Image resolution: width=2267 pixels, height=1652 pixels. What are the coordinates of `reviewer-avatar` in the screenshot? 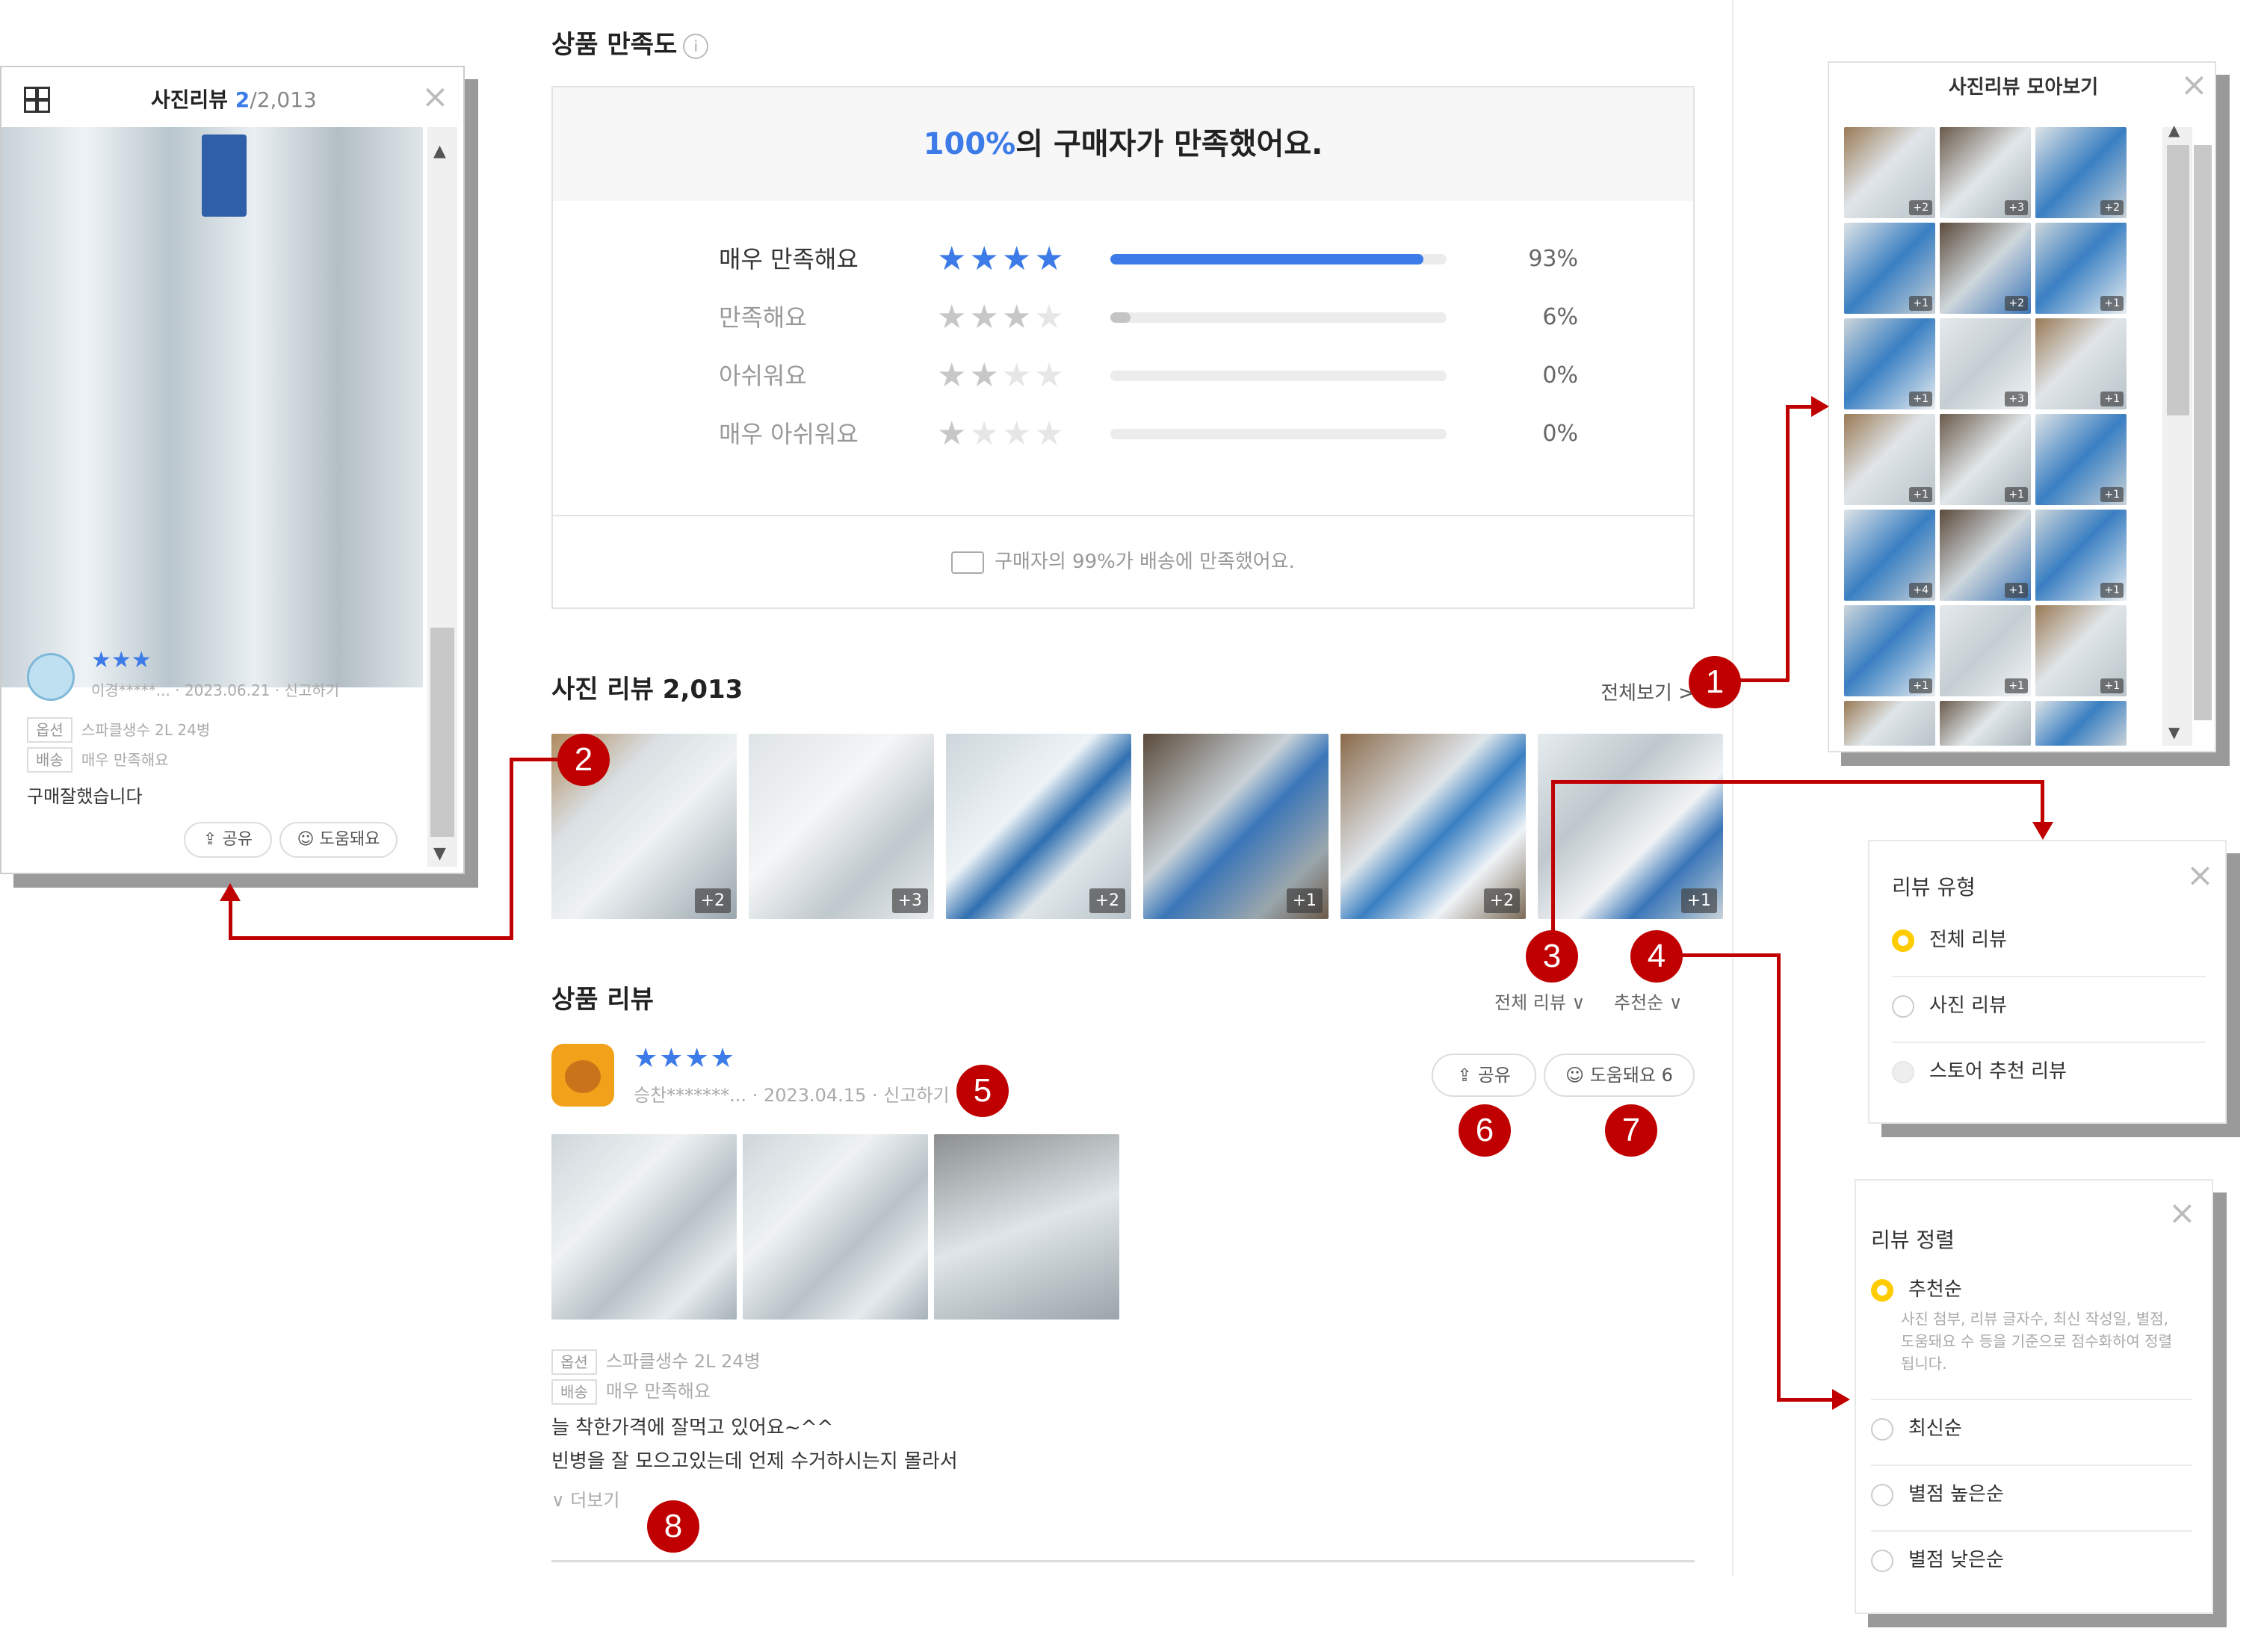 It's located at (582, 1075).